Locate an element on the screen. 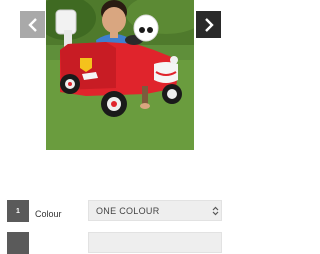 This screenshot has width=320, height=254. select-arrows-icon is located at coordinates (215, 211).